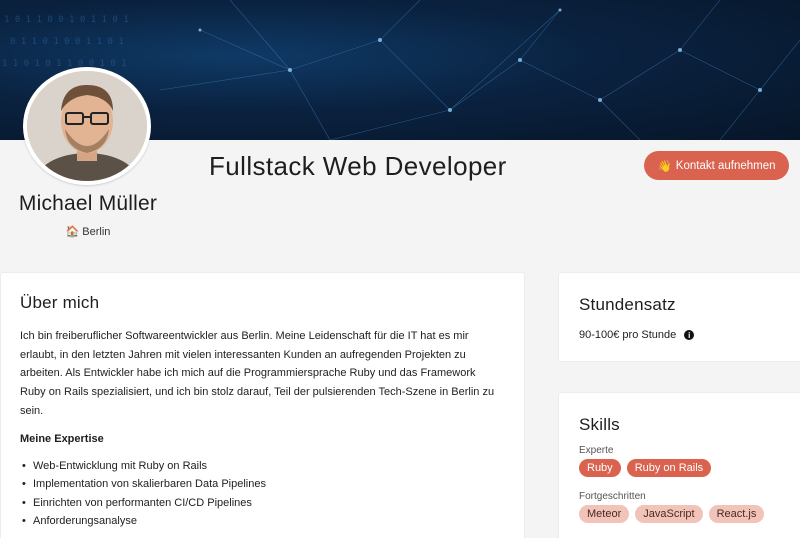  I want to click on advanced-skill-tags: Meteor JavaScript React.js, so click(683, 514).